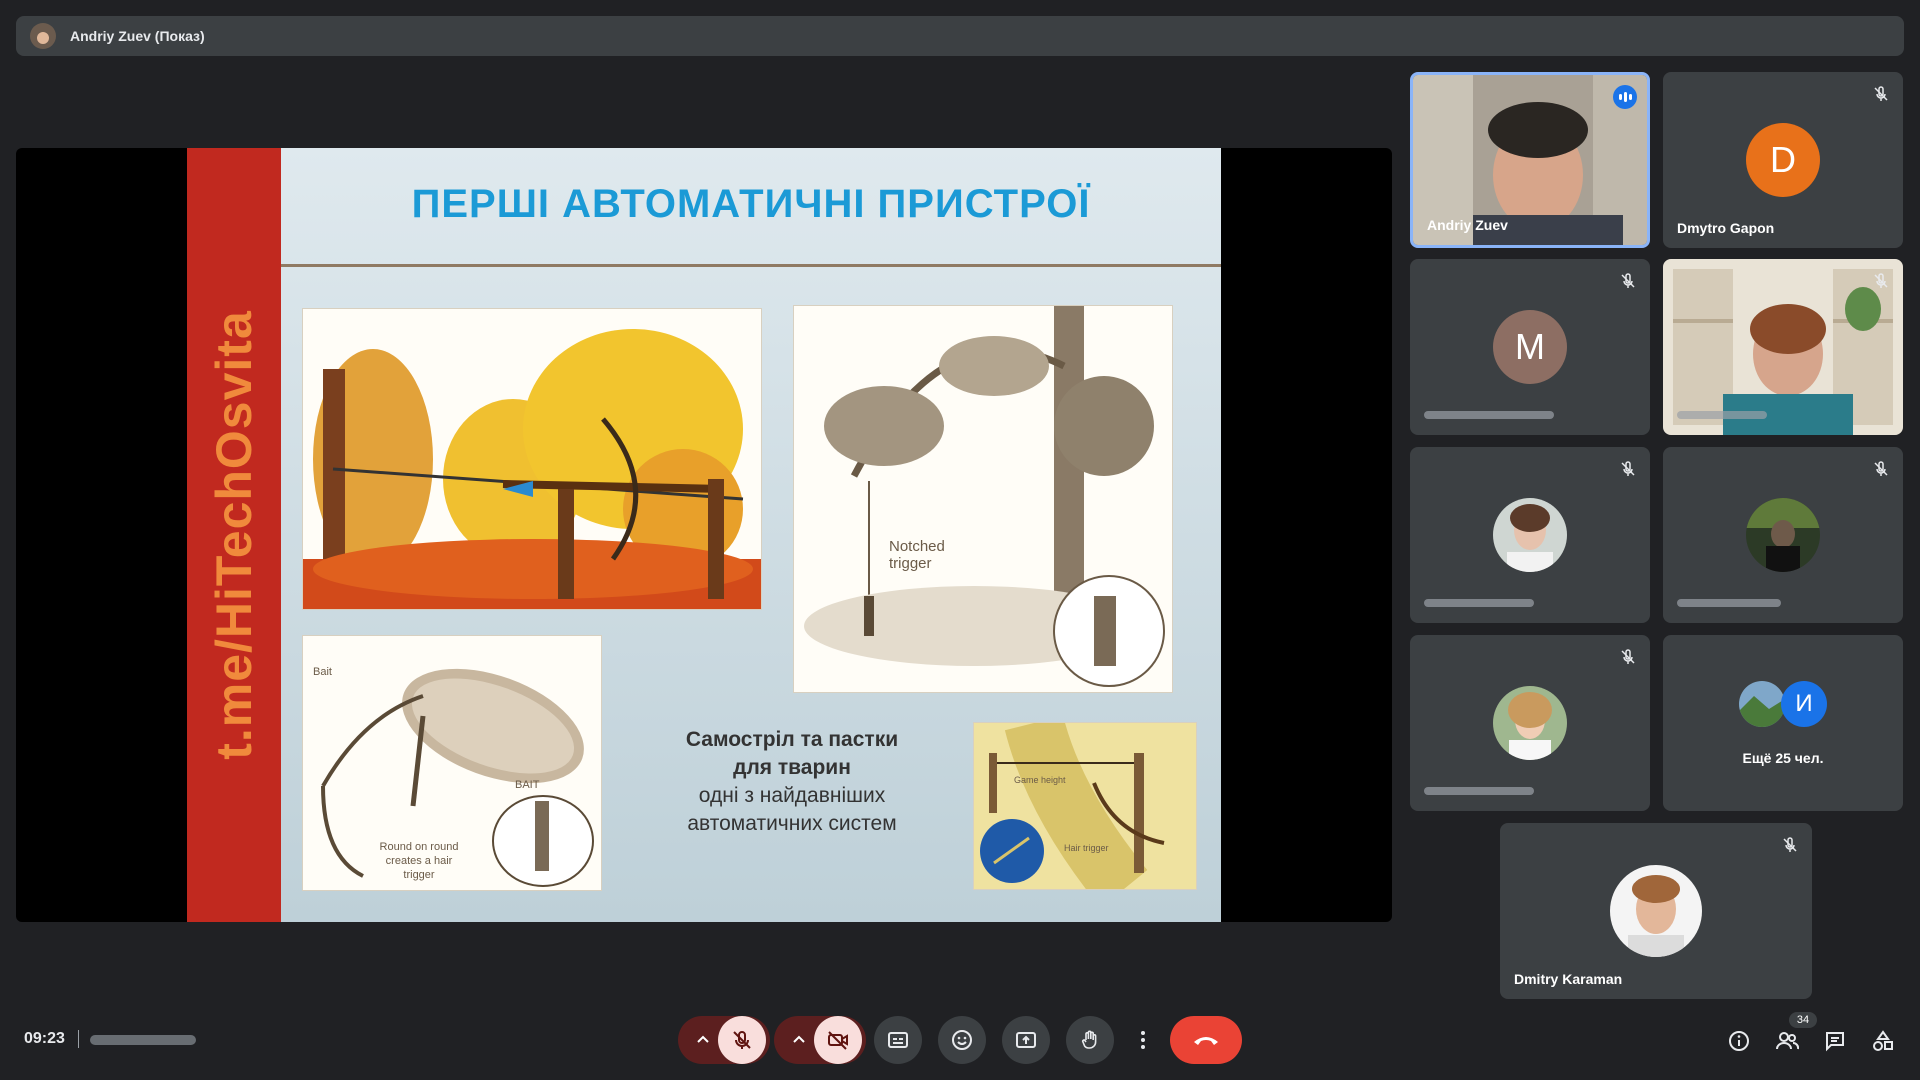 The width and height of the screenshot is (1920, 1080). I want to click on info-icon, so click(1739, 1041).